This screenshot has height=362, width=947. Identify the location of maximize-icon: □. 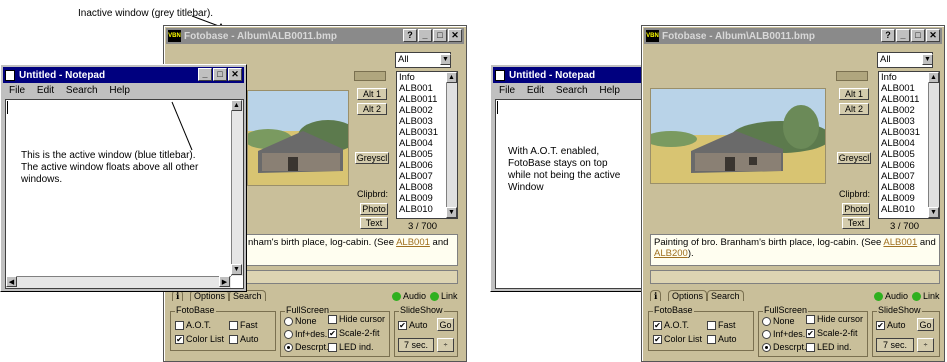
(440, 35).